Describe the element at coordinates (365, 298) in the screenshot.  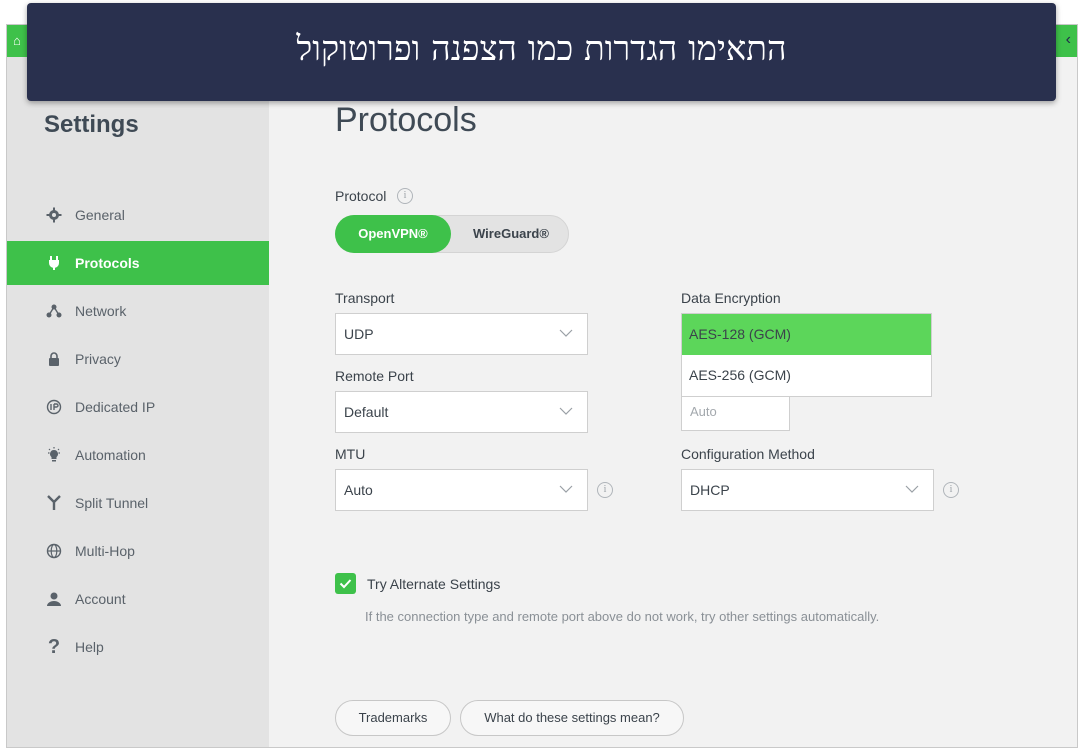
I see `transport-label: Transport` at that location.